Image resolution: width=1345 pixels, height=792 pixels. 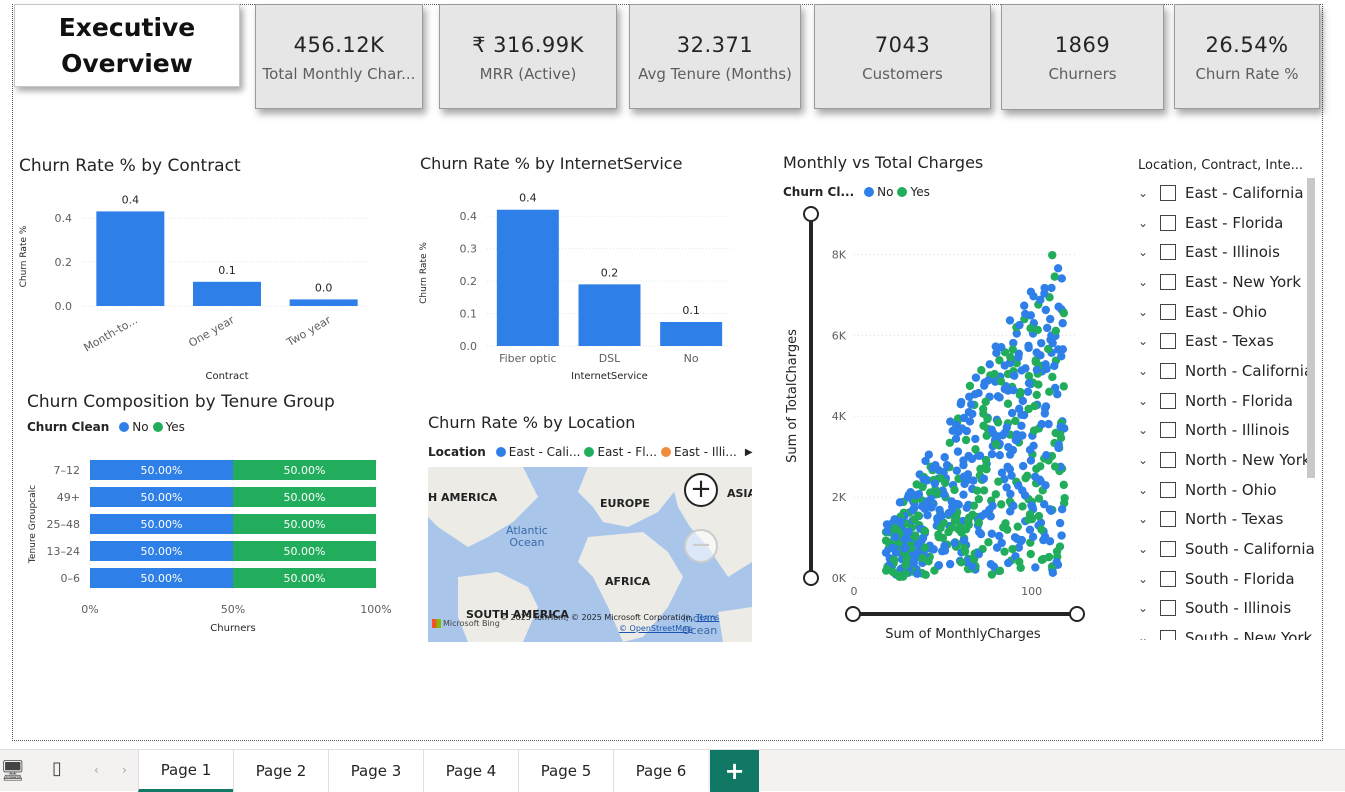 What do you see at coordinates (734, 771) in the screenshot?
I see `add-page-button: +` at bounding box center [734, 771].